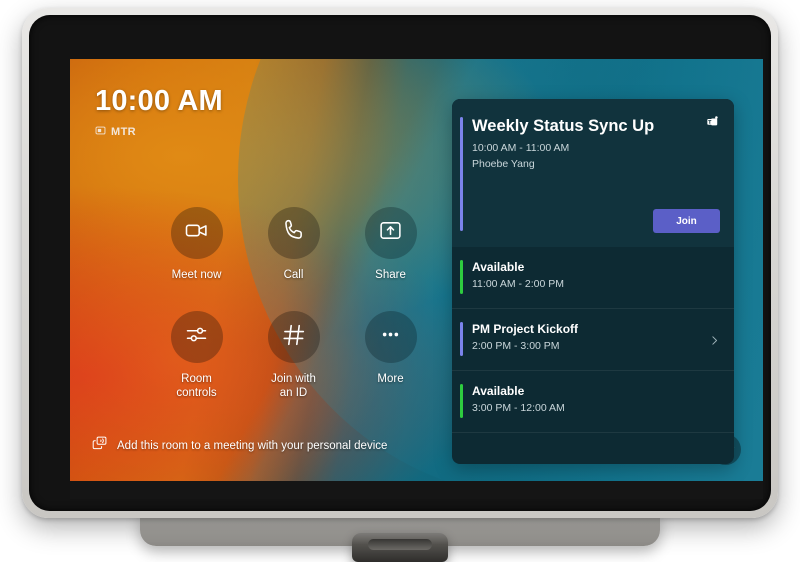 The image size is (800, 562). Describe the element at coordinates (390, 275) in the screenshot. I see `action-label: Share` at that location.